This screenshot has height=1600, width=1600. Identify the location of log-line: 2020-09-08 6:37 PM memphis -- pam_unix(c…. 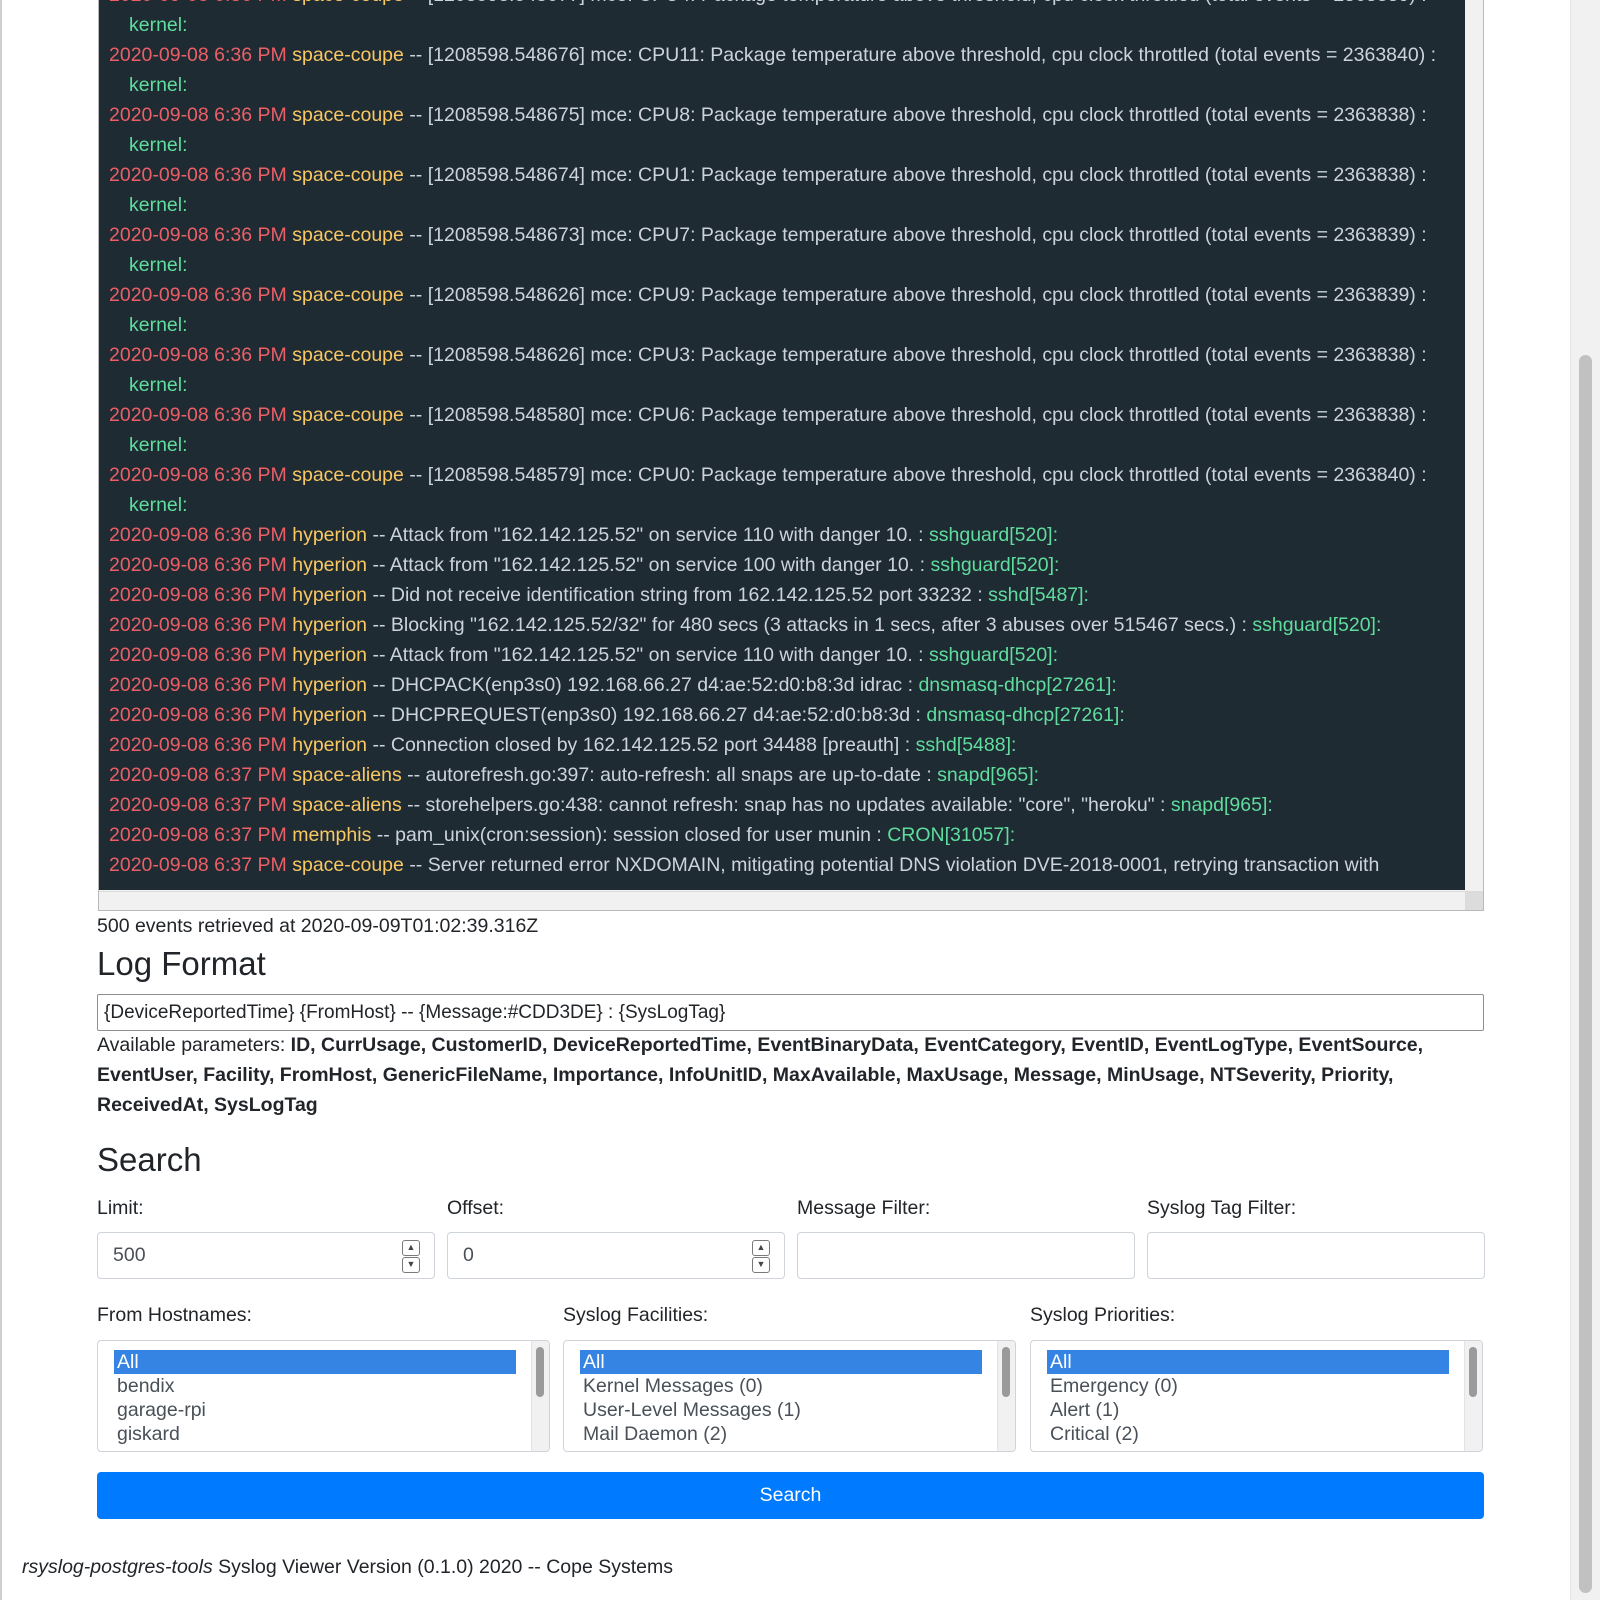
(785, 835).